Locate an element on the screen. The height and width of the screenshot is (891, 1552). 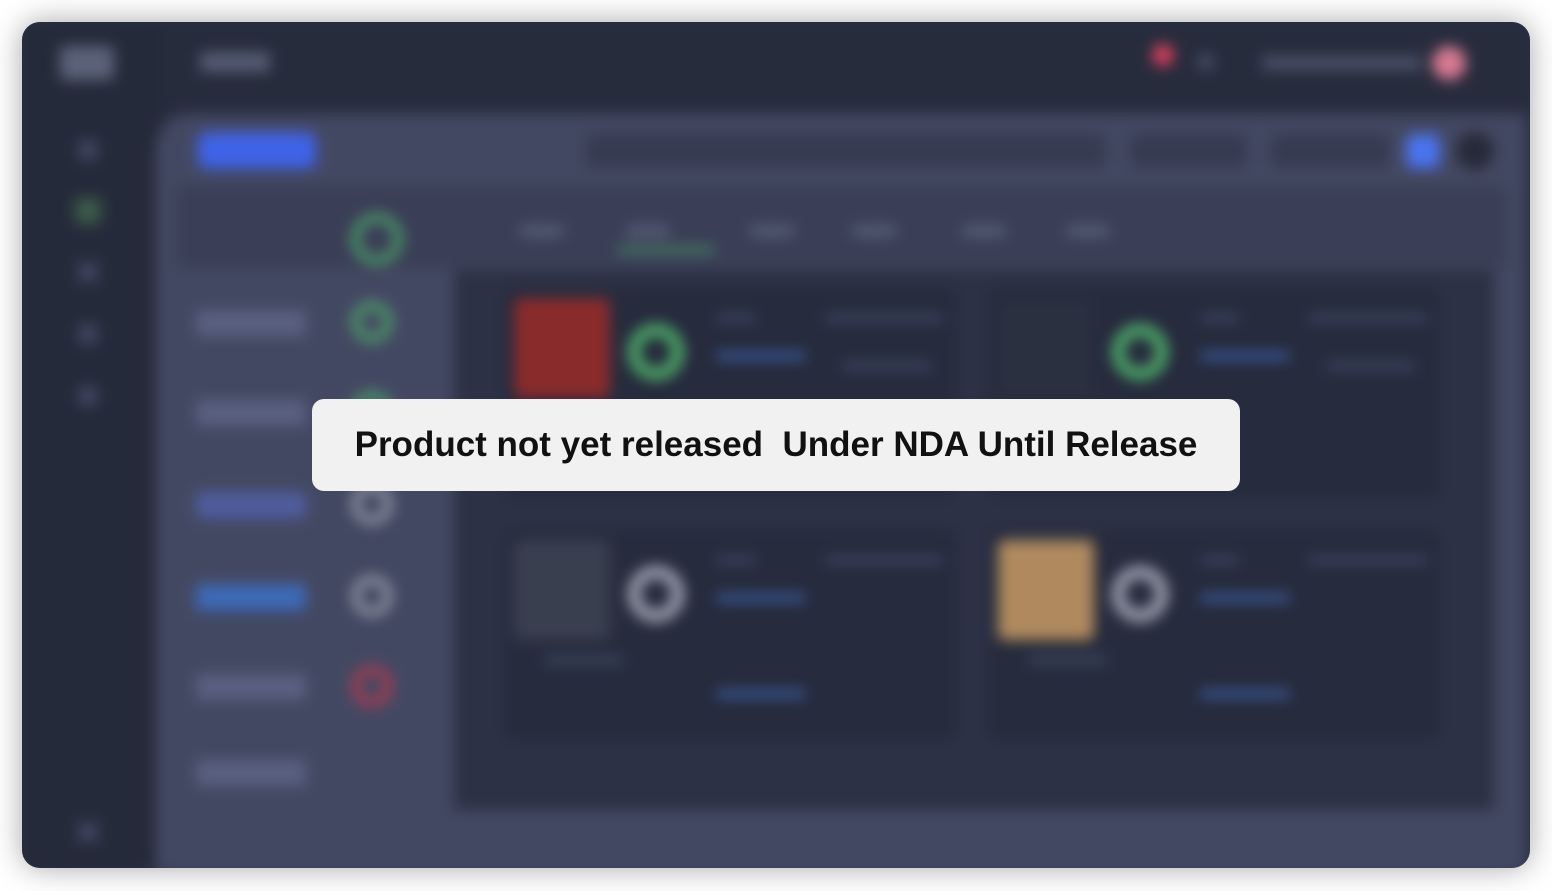
company-list is located at coordinates (315, 535).